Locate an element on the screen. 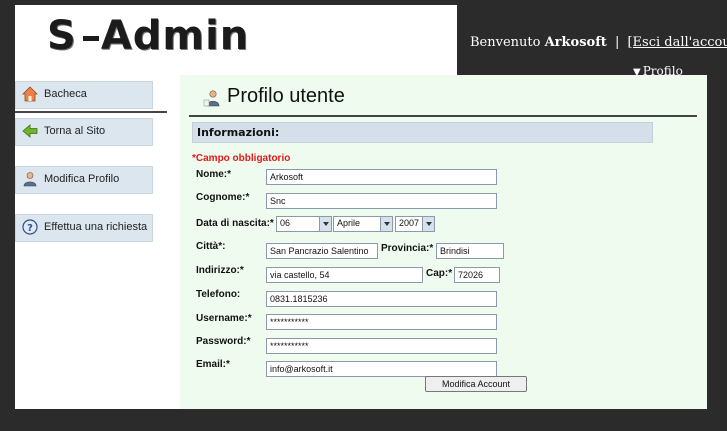  logo-dash is located at coordinates (90, 38).